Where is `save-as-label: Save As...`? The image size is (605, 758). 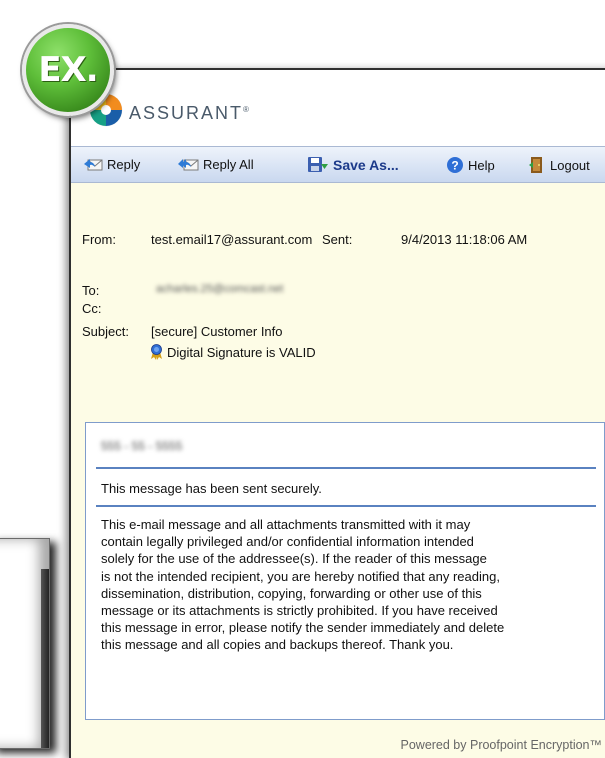
save-as-label: Save As... is located at coordinates (366, 165).